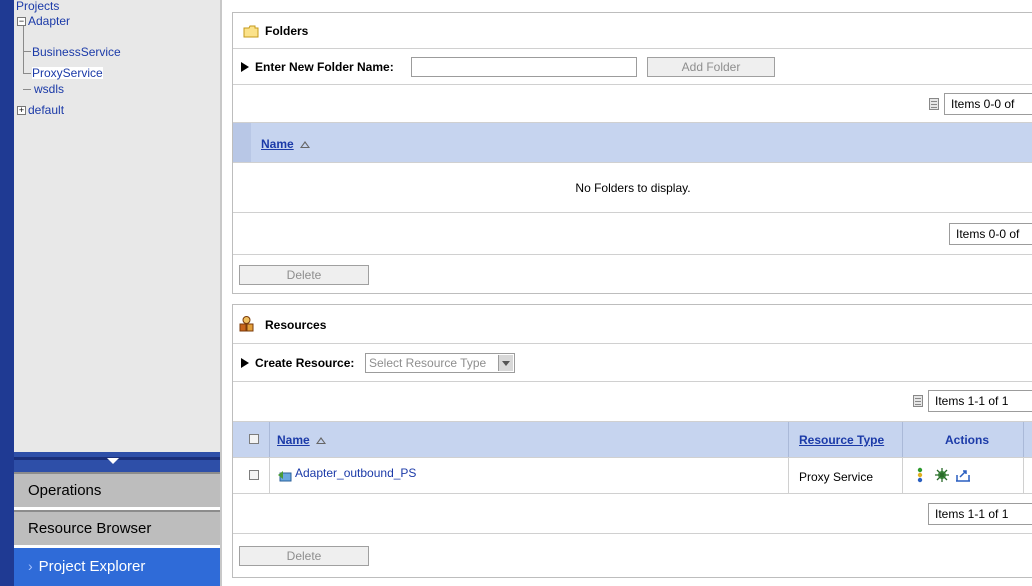  I want to click on nav-divider, so click(221, 293).